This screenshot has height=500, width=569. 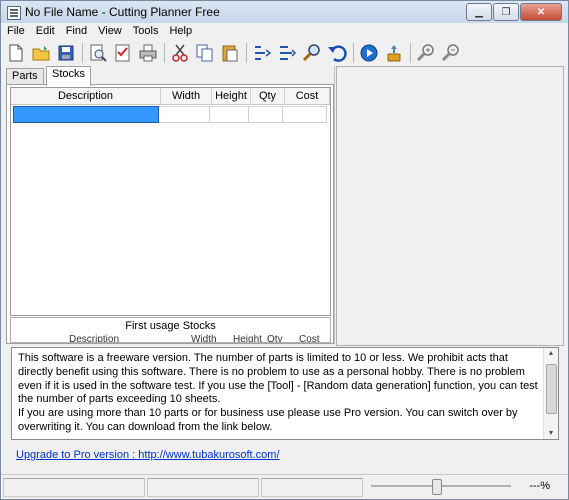 I want to click on arrange-left-button, so click(x=262, y=53).